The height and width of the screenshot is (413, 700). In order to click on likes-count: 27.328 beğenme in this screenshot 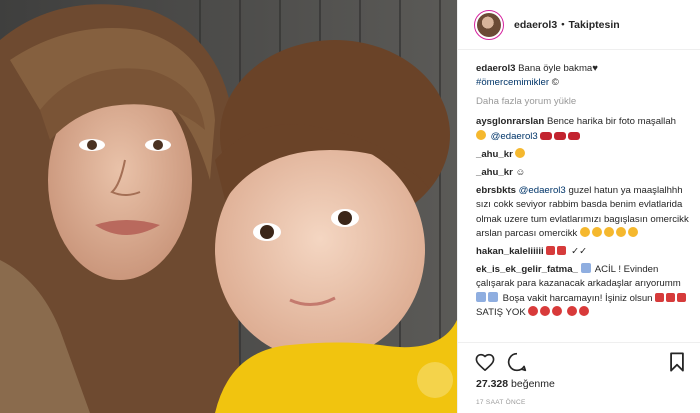, I will do `click(515, 384)`.